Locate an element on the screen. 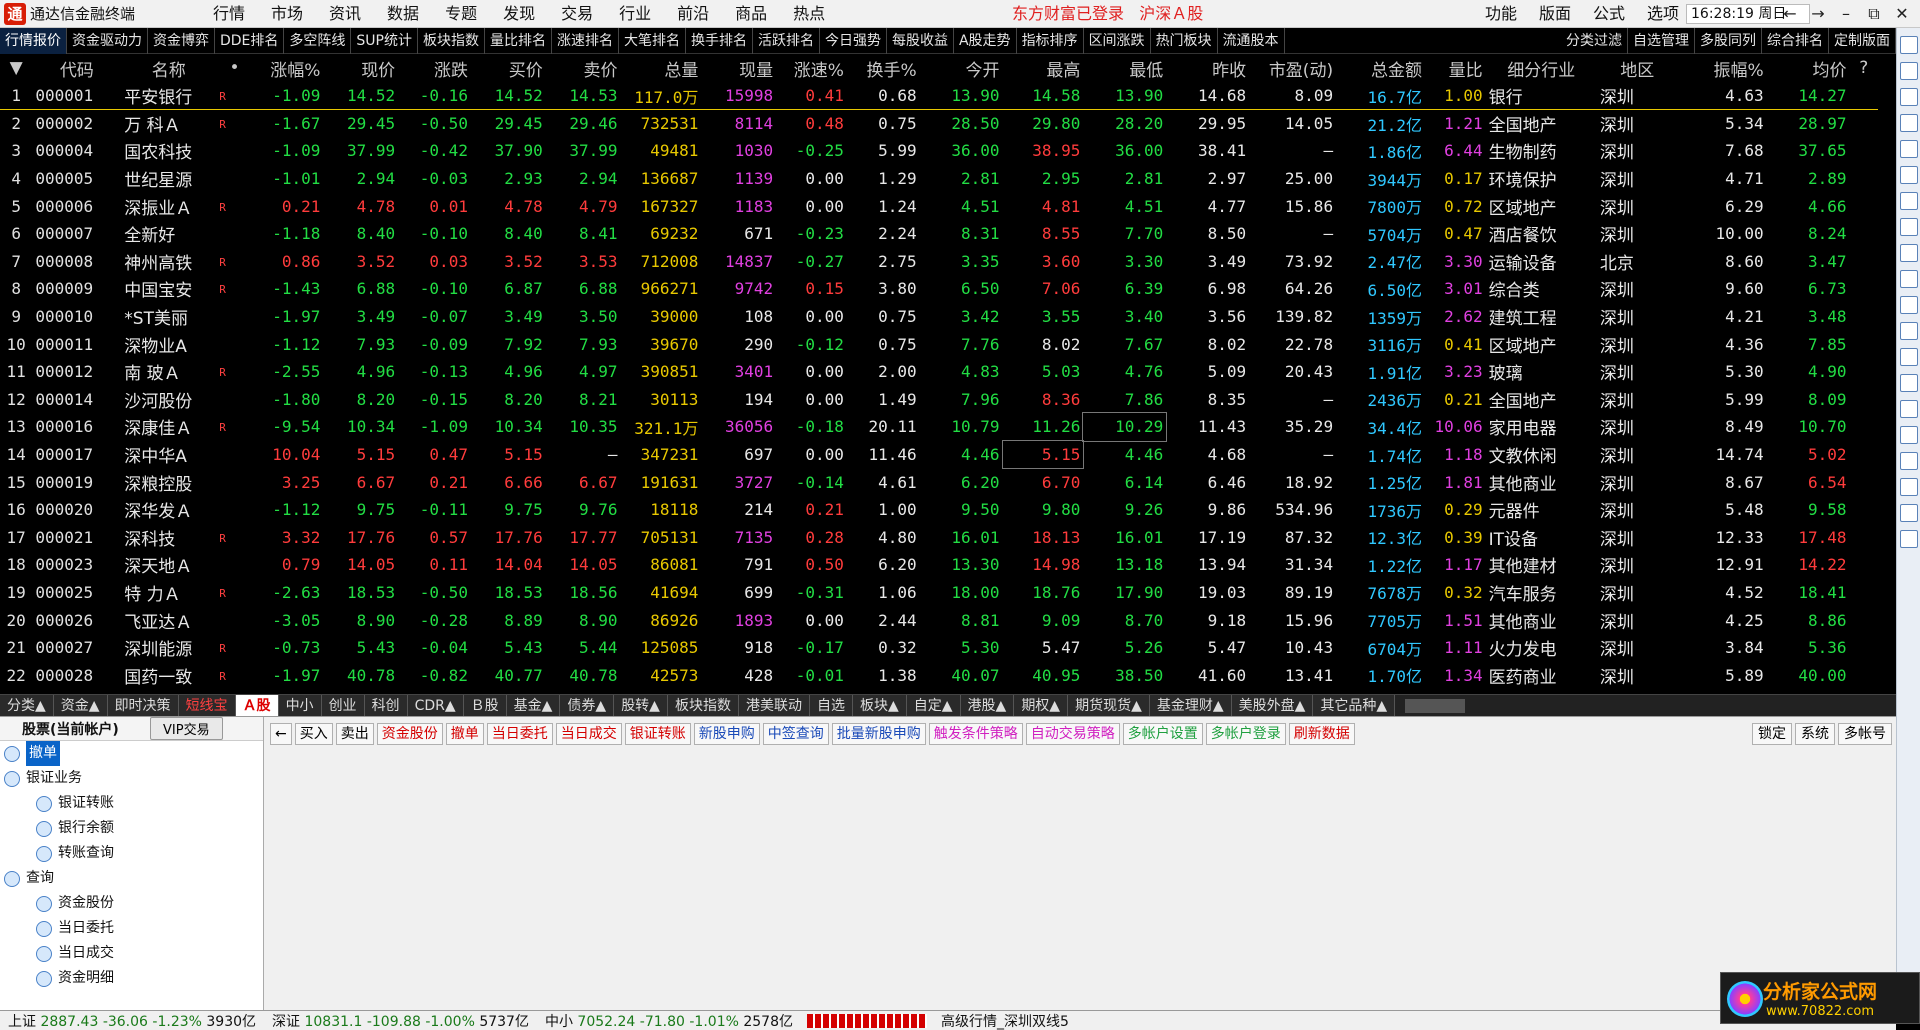 This screenshot has width=1920, height=1030. market-tab: 基金理财▲ is located at coordinates (1190, 705).